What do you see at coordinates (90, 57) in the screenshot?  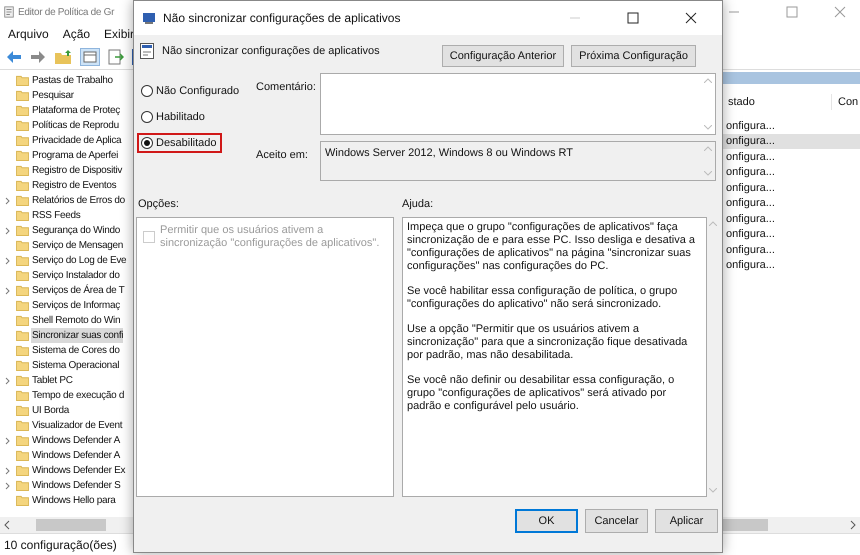 I see `view-icon` at bounding box center [90, 57].